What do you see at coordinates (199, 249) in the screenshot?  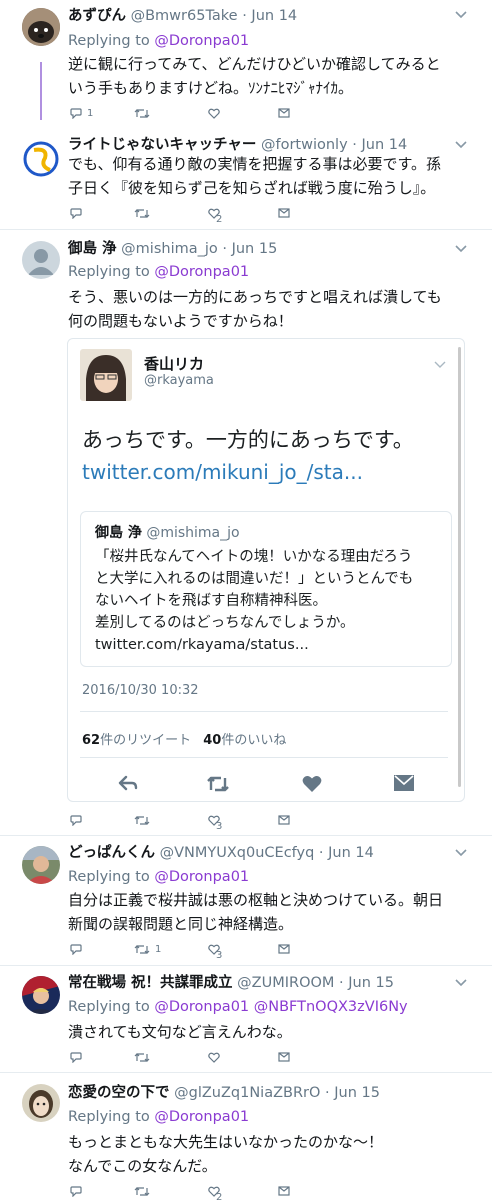 I see `handle-and-date: @mishima_jo · Jun 15` at bounding box center [199, 249].